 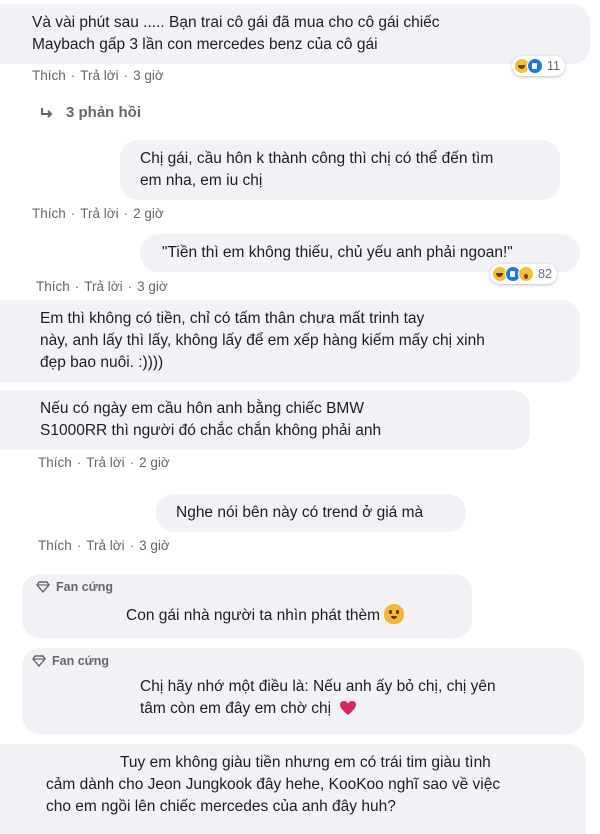 I want to click on crying-cat-icon, so click(x=394, y=614).